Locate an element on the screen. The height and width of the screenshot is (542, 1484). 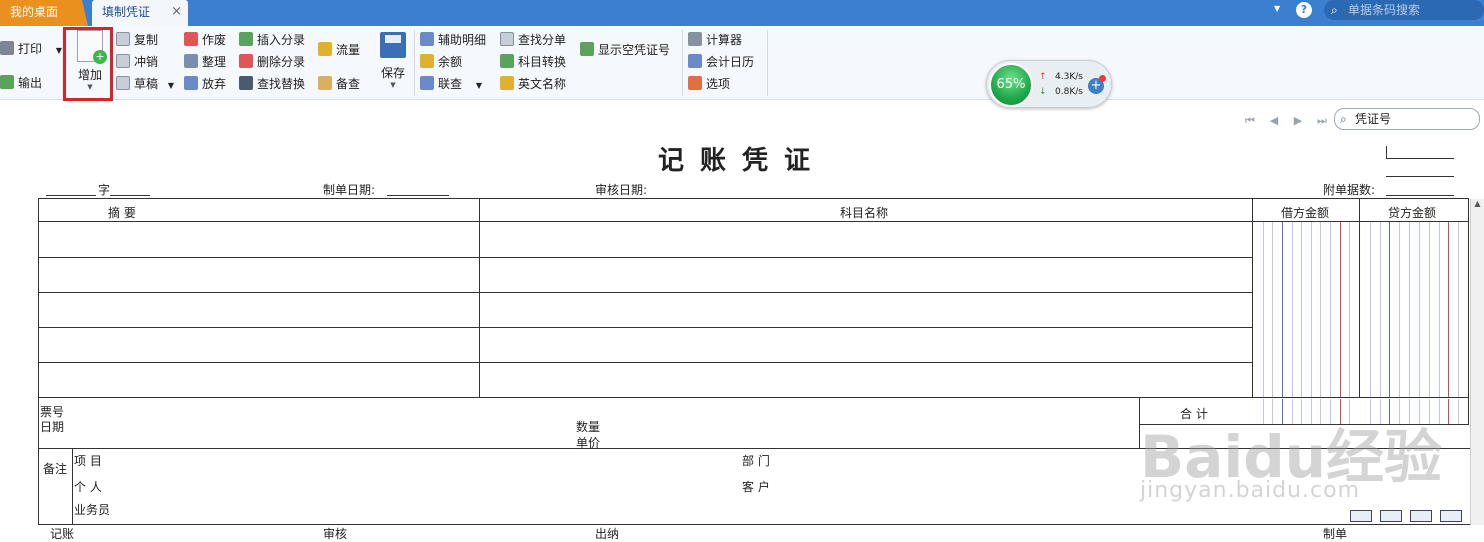
find-replace-button: 查找替换 is located at coordinates (272, 84).